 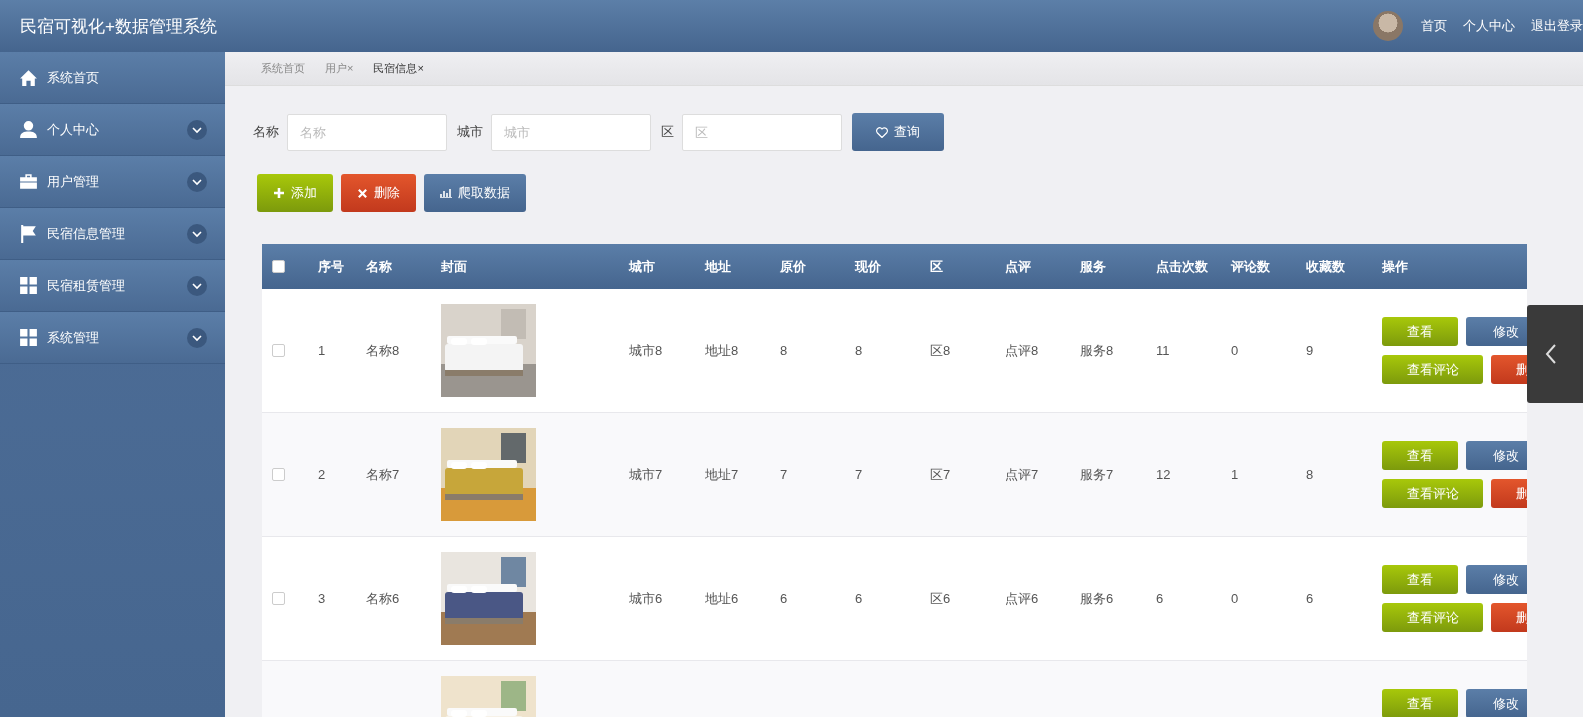 What do you see at coordinates (28, 129) in the screenshot?
I see `user-icon` at bounding box center [28, 129].